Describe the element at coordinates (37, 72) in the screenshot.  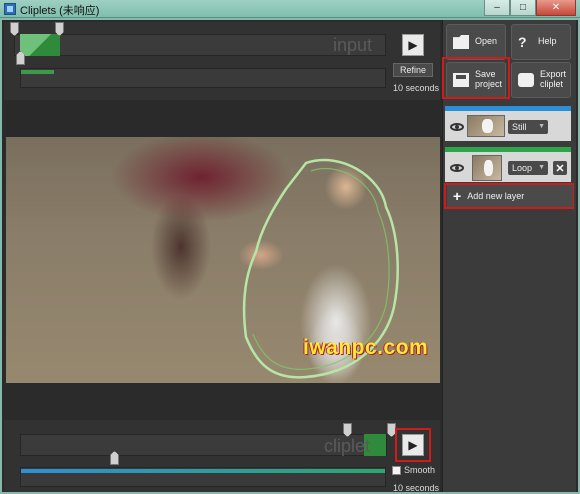
I see `input-progress-fill` at that location.